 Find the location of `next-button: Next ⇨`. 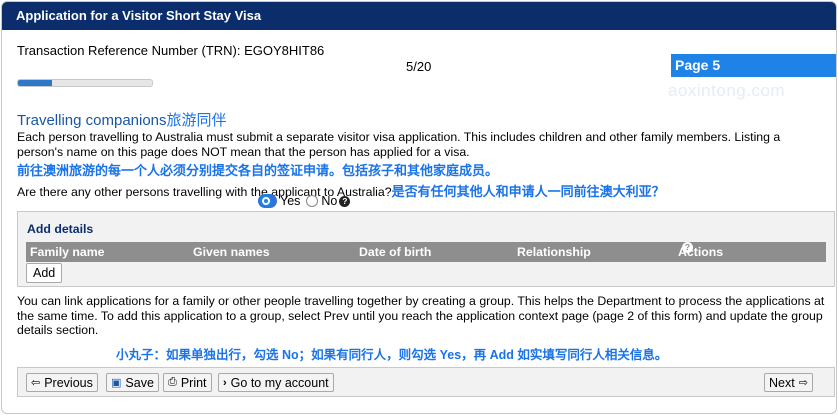

next-button: Next ⇨ is located at coordinates (788, 382).